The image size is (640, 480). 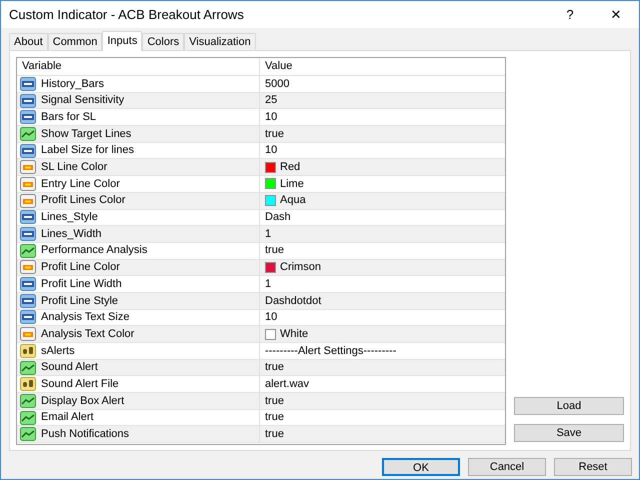 What do you see at coordinates (277, 84) in the screenshot?
I see `value-text: 5000` at bounding box center [277, 84].